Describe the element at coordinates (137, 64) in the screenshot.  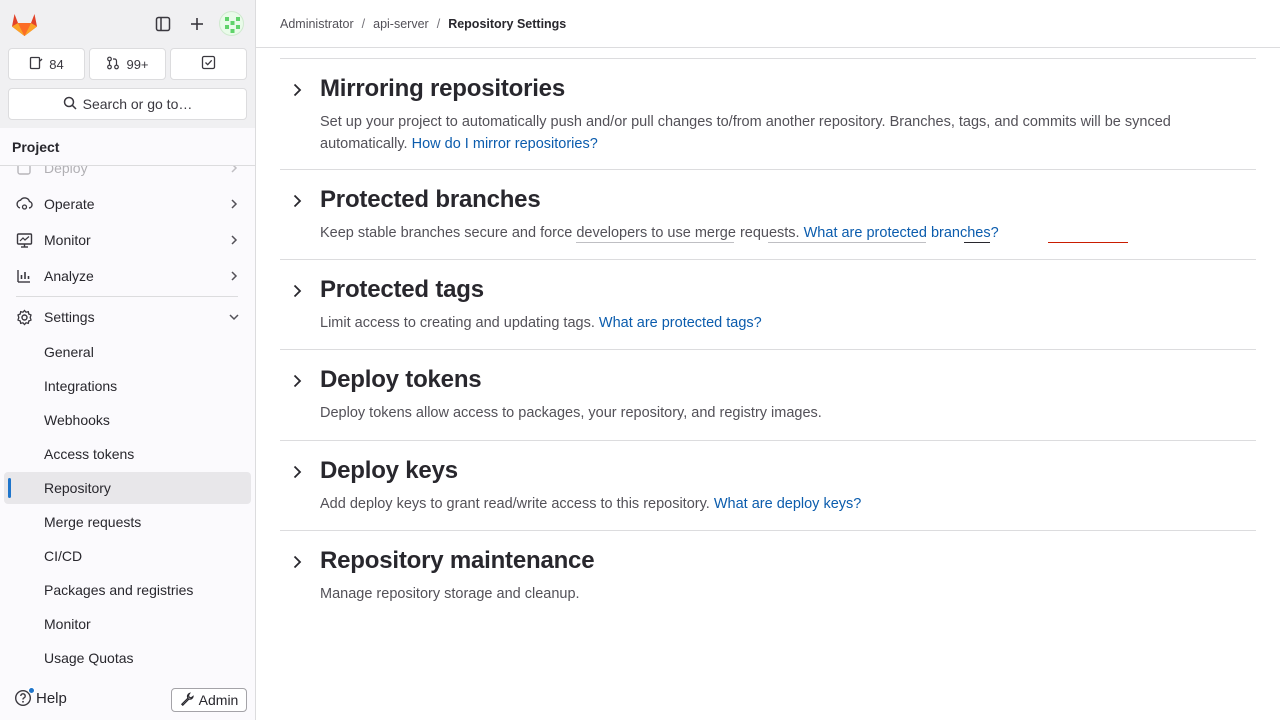
I see `merge-requests-count: 99+` at that location.